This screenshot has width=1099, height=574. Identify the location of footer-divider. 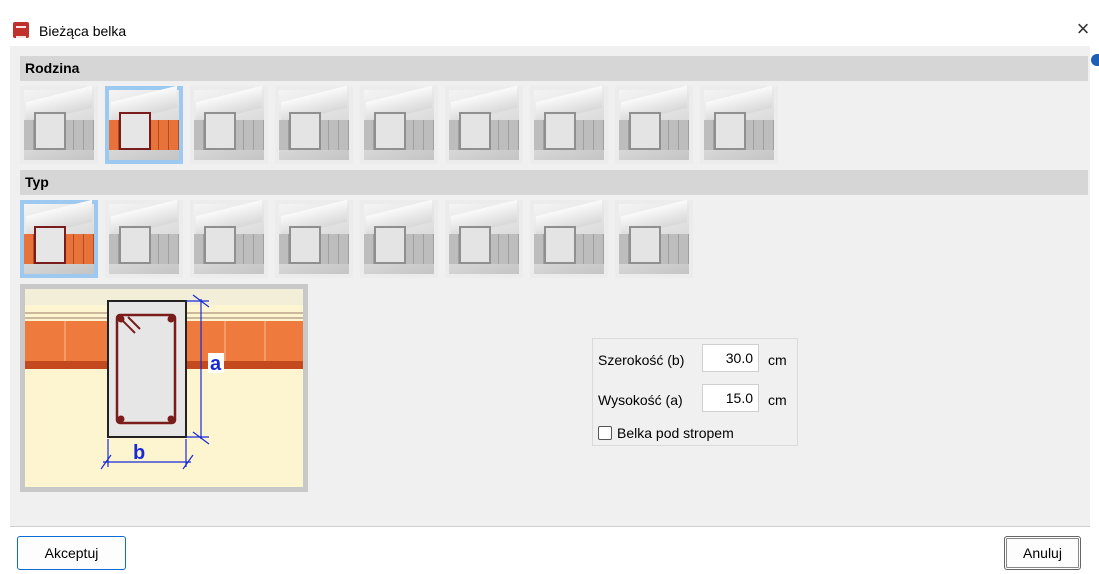
(550, 526).